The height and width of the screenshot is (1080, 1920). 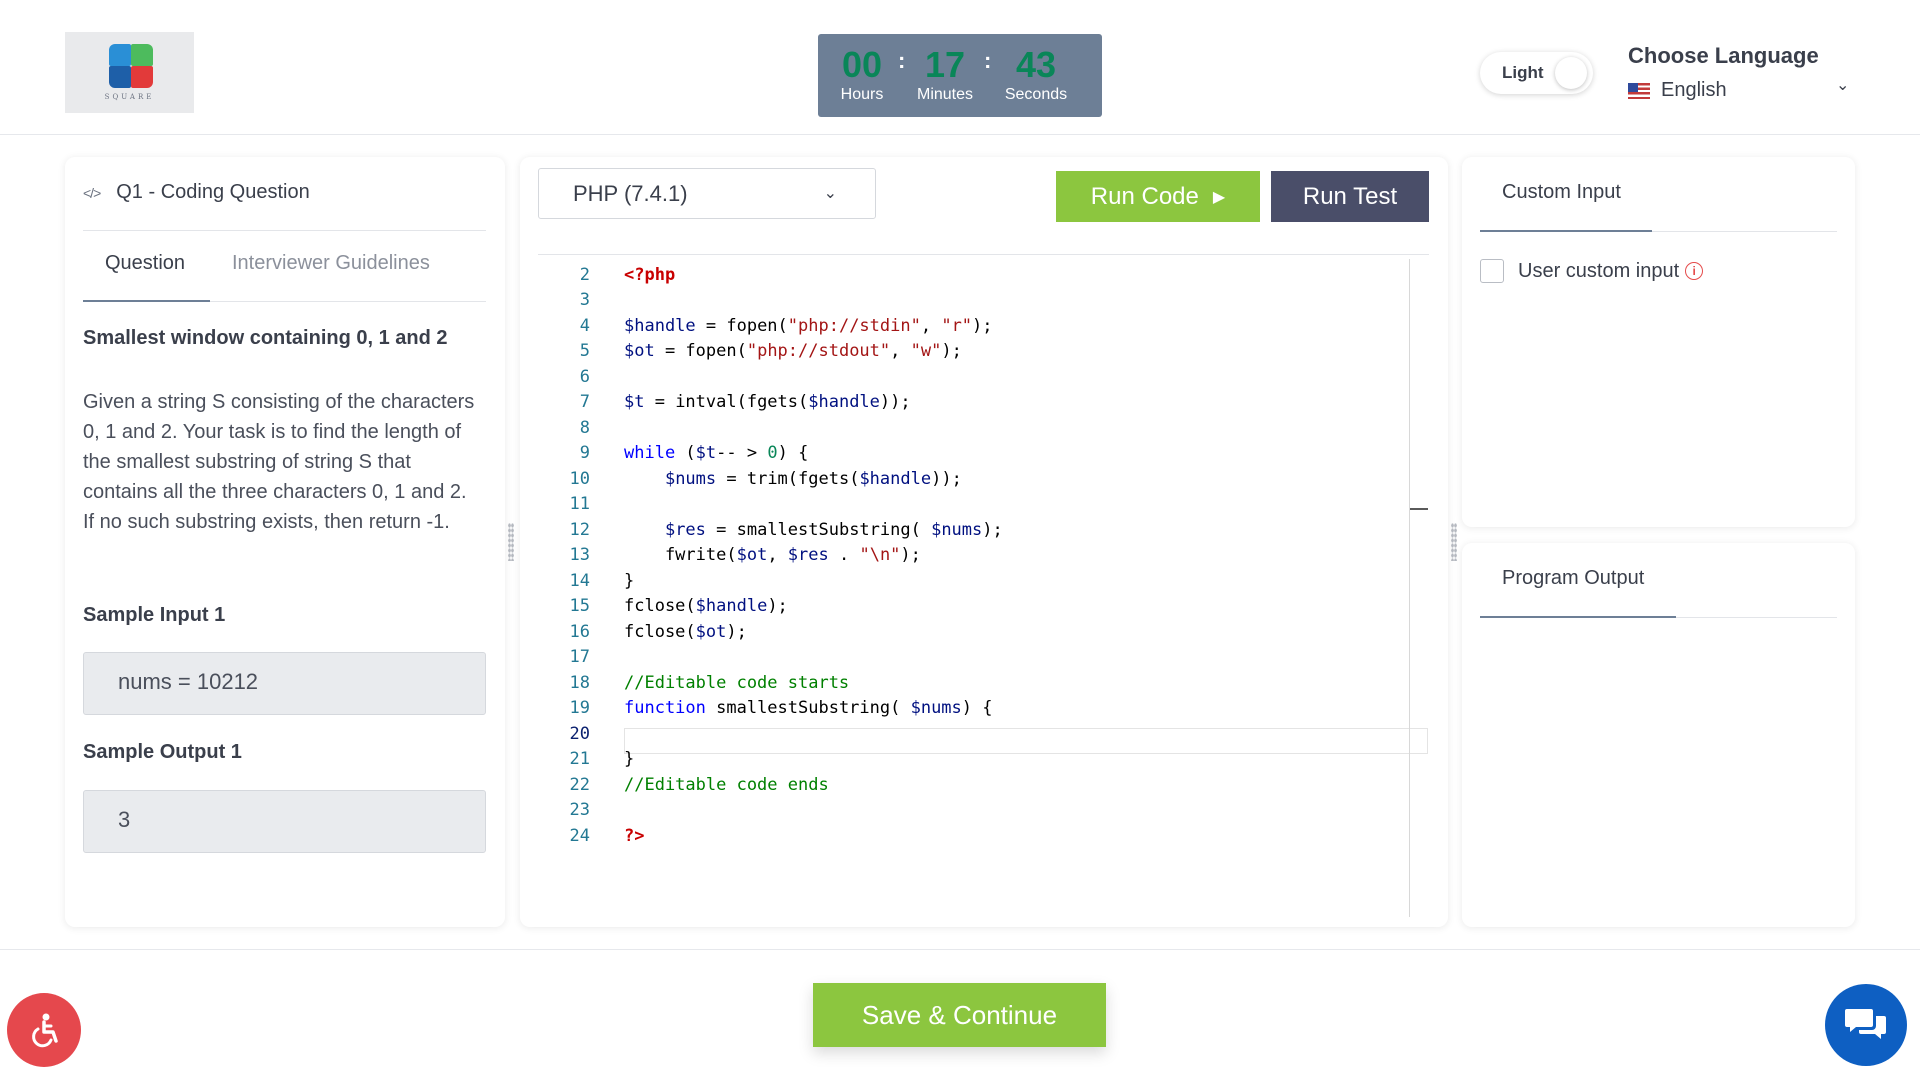 What do you see at coordinates (1573, 578) in the screenshot?
I see `tab-program-output: Program Output` at bounding box center [1573, 578].